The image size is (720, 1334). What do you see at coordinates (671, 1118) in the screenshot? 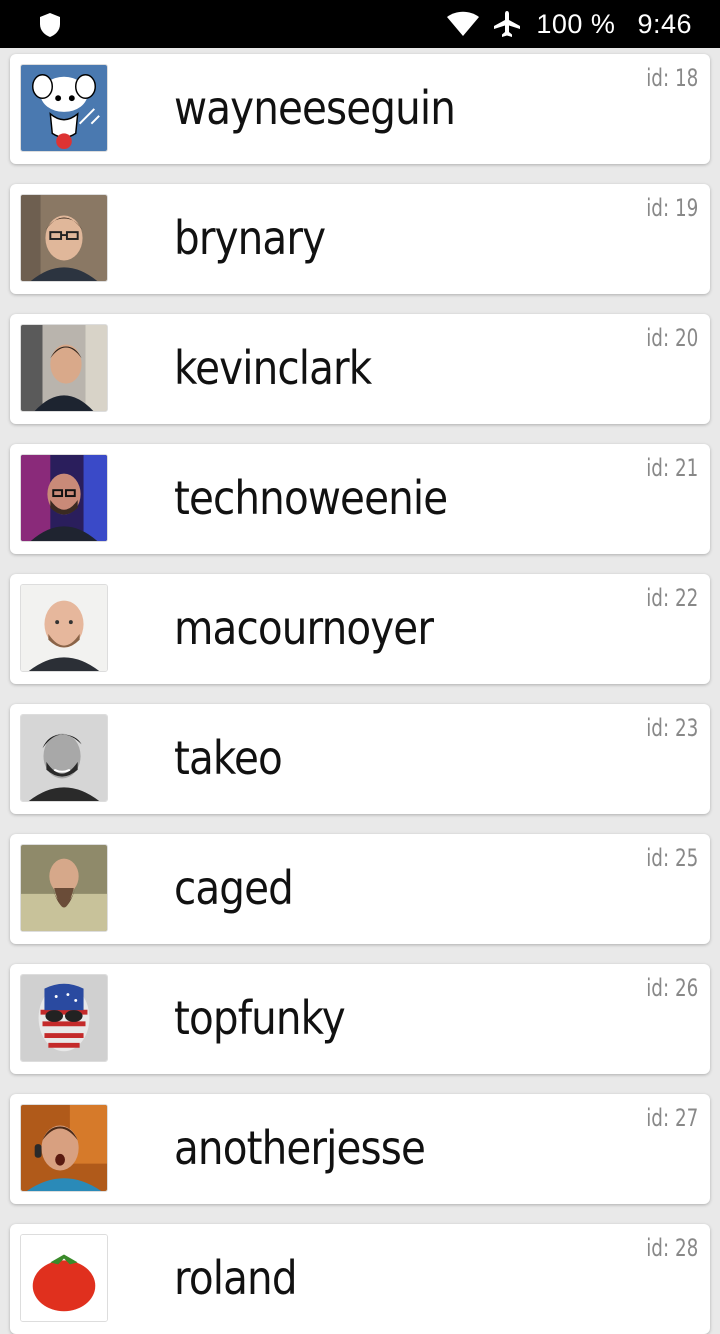
I see `user-id-label: id: 27` at bounding box center [671, 1118].